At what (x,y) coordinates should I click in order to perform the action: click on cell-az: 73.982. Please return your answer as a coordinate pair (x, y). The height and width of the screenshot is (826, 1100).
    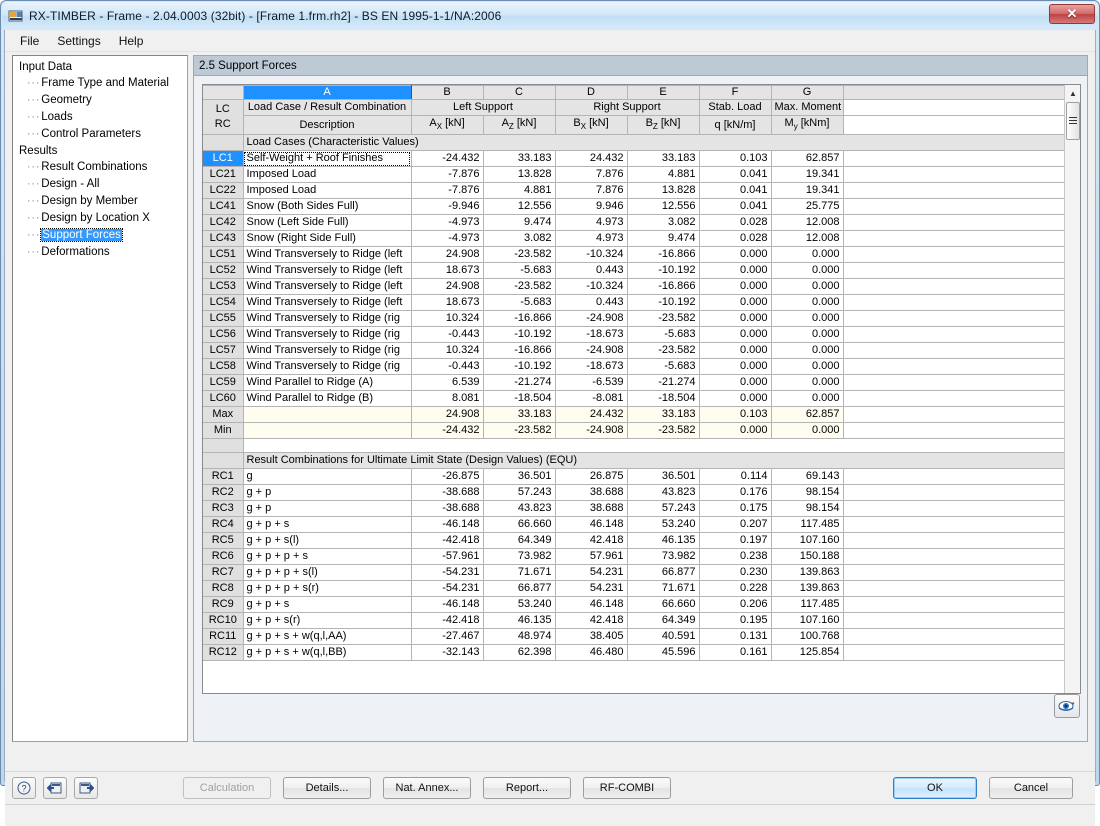
    Looking at the image, I should click on (519, 557).